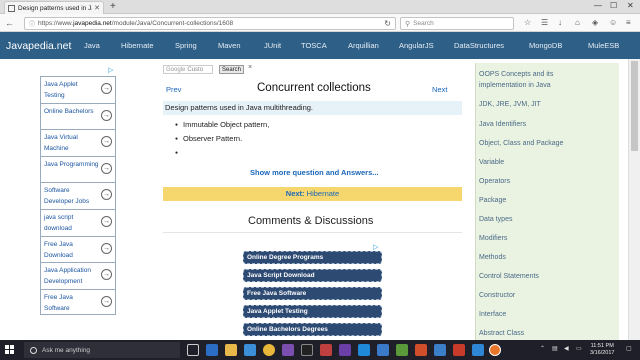 The height and width of the screenshot is (360, 640). I want to click on chrome-icon, so click(269, 350).